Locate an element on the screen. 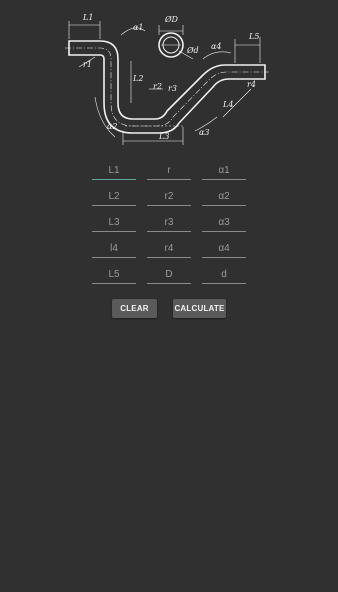 This screenshot has width=338, height=592. r-input is located at coordinates (169, 170).